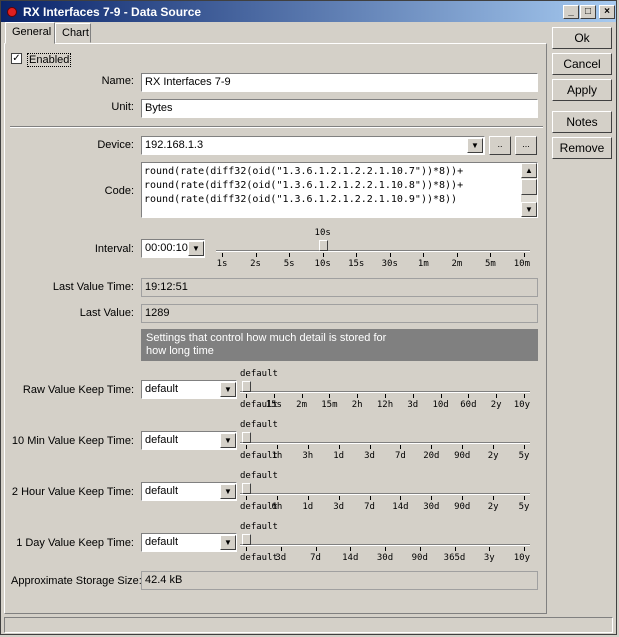 The width and height of the screenshot is (619, 637). Describe the element at coordinates (582, 90) in the screenshot. I see `apply-button: Apply` at that location.